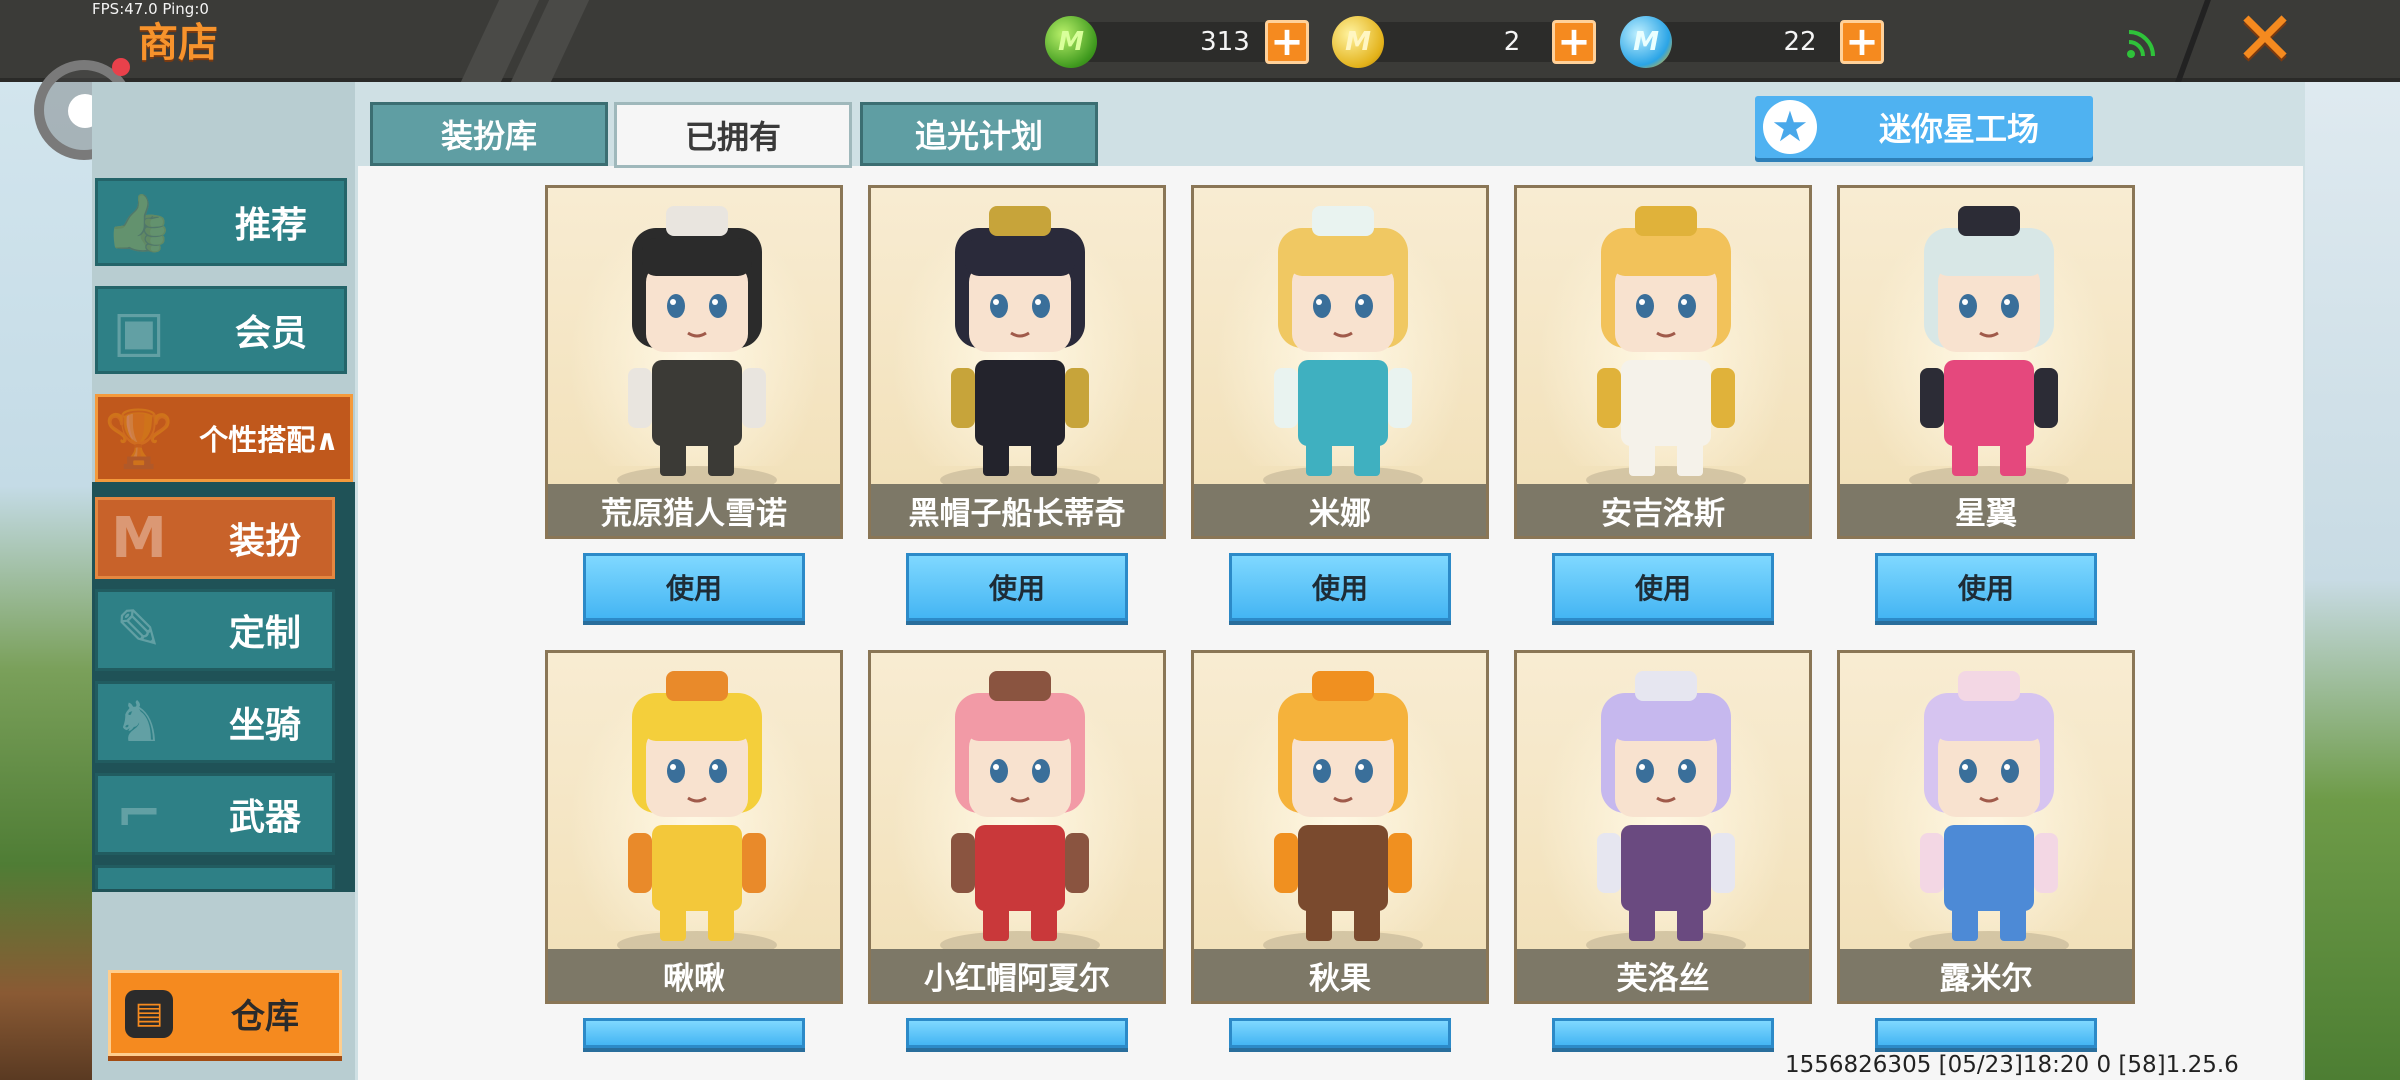 Image resolution: width=2400 pixels, height=1080 pixels. What do you see at coordinates (139, 331) in the screenshot?
I see `vip-card-icon: ▣` at bounding box center [139, 331].